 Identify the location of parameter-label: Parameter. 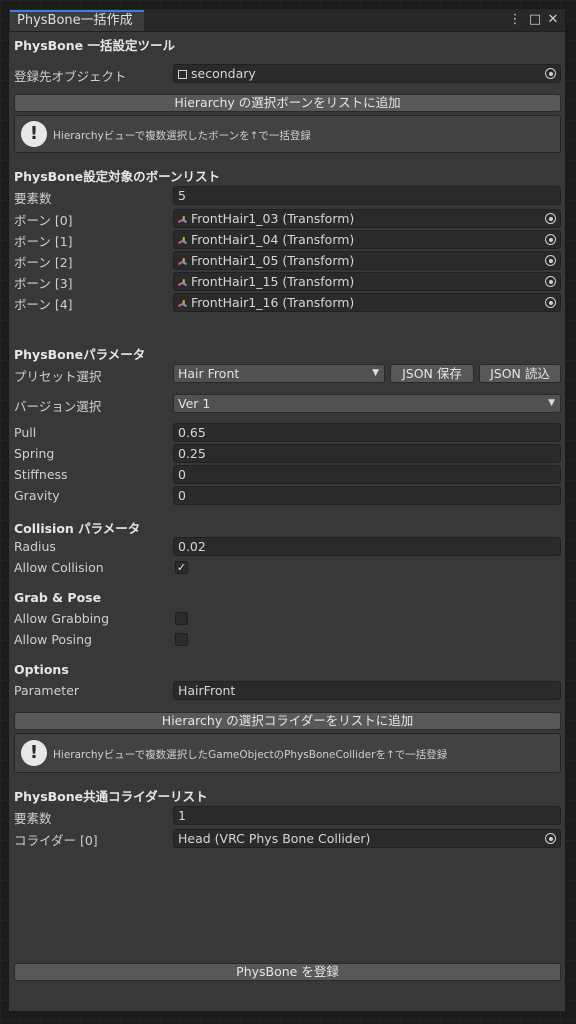
(47, 690).